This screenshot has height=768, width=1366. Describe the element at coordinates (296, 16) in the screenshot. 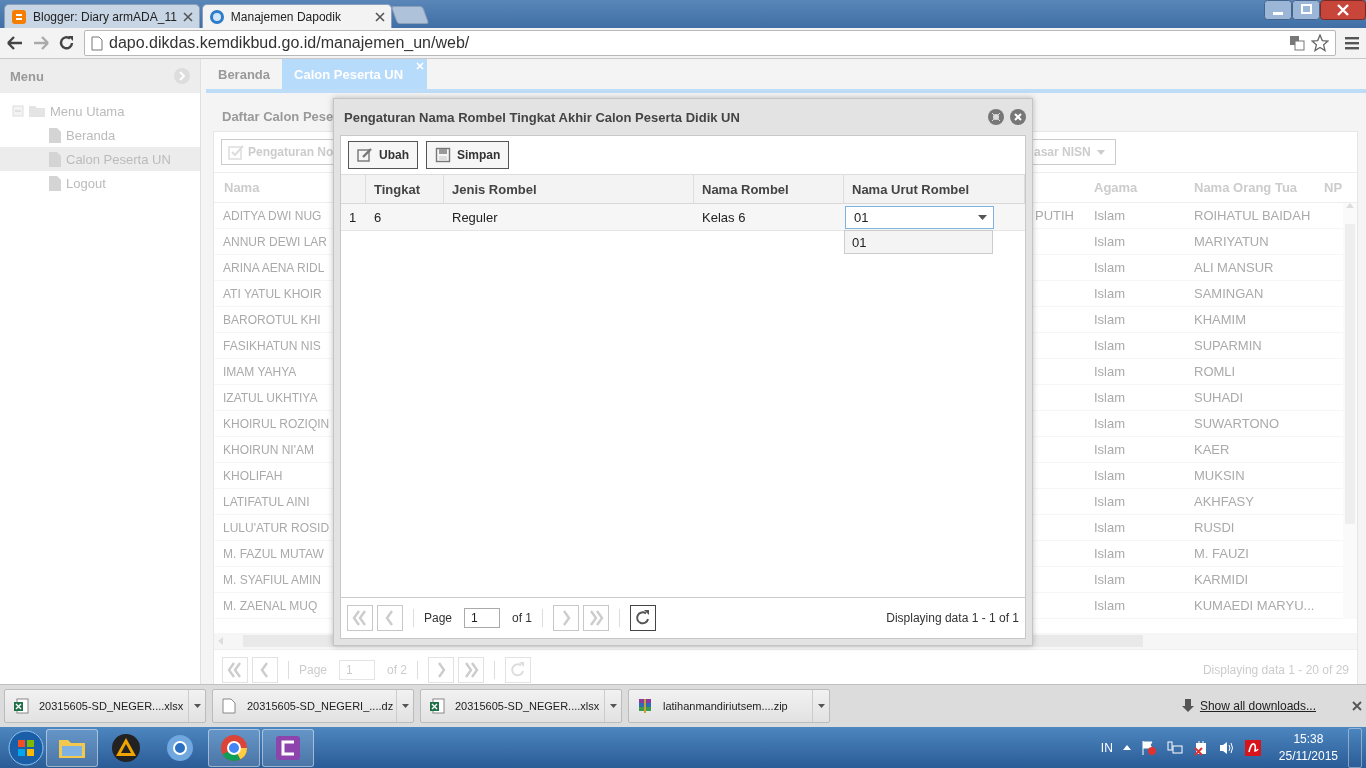

I see `browser-tab: Manajemen Dapodik` at that location.